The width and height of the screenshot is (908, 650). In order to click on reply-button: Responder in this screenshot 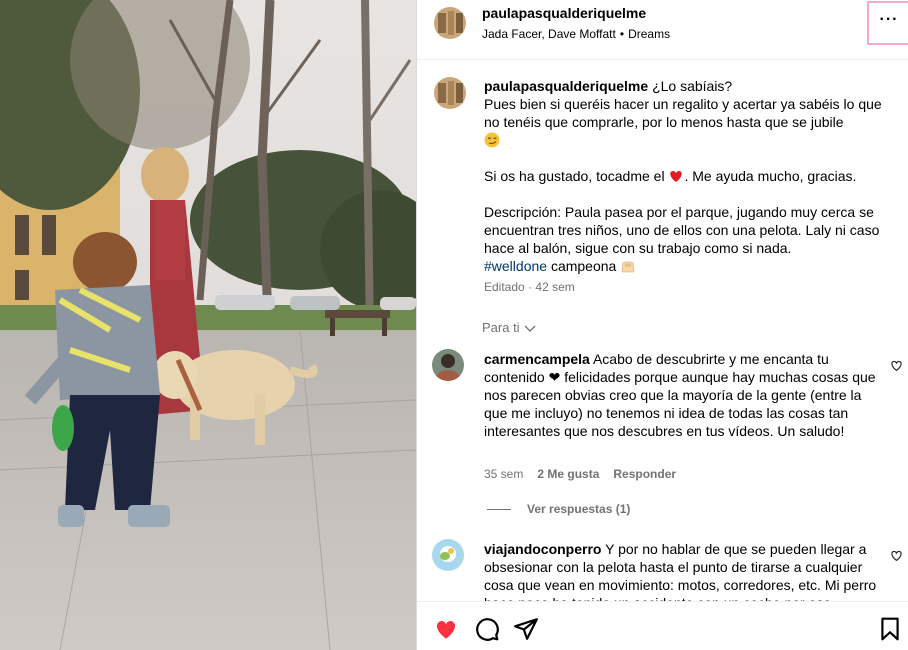, I will do `click(644, 474)`.